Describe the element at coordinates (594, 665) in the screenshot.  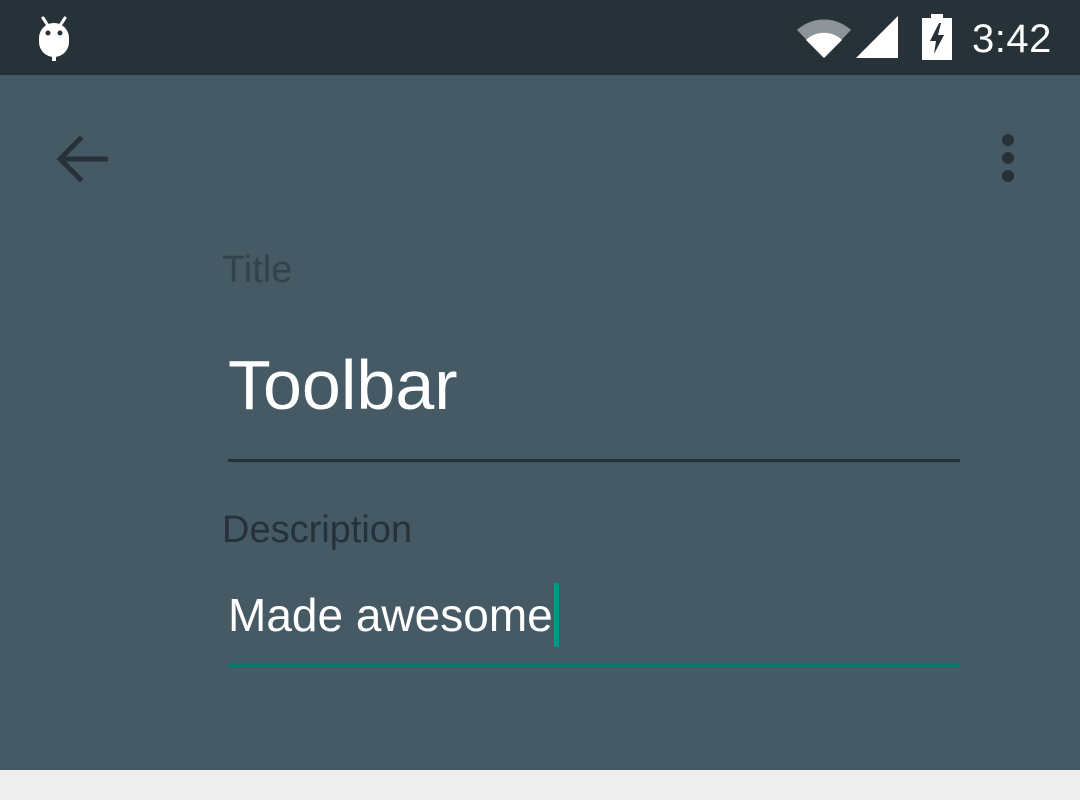
I see `description-input-underline` at that location.